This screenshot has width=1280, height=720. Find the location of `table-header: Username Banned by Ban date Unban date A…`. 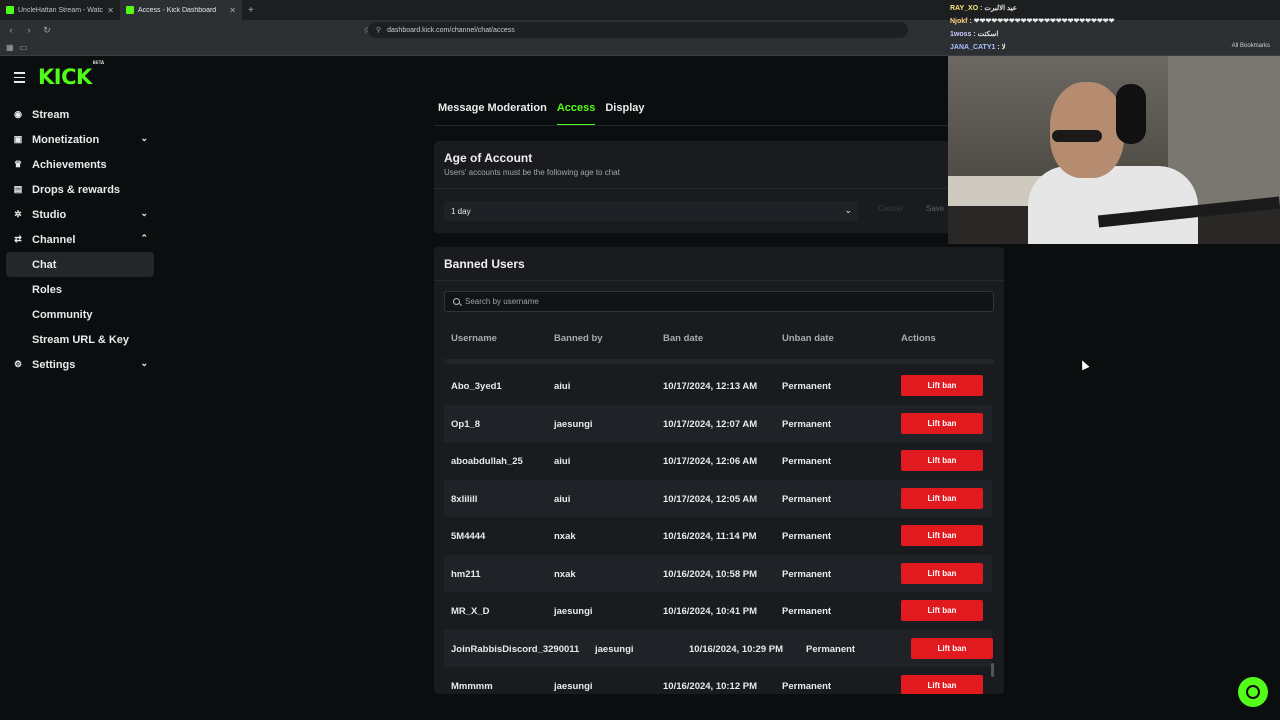

table-header: Username Banned by Ban date Unban date A… is located at coordinates (719, 338).